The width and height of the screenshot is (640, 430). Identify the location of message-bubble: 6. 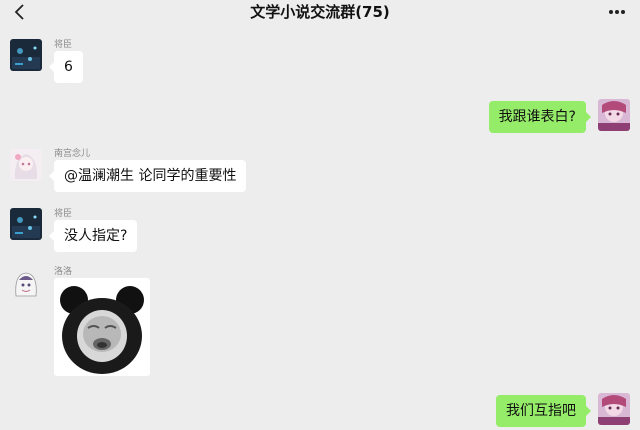
(66, 67).